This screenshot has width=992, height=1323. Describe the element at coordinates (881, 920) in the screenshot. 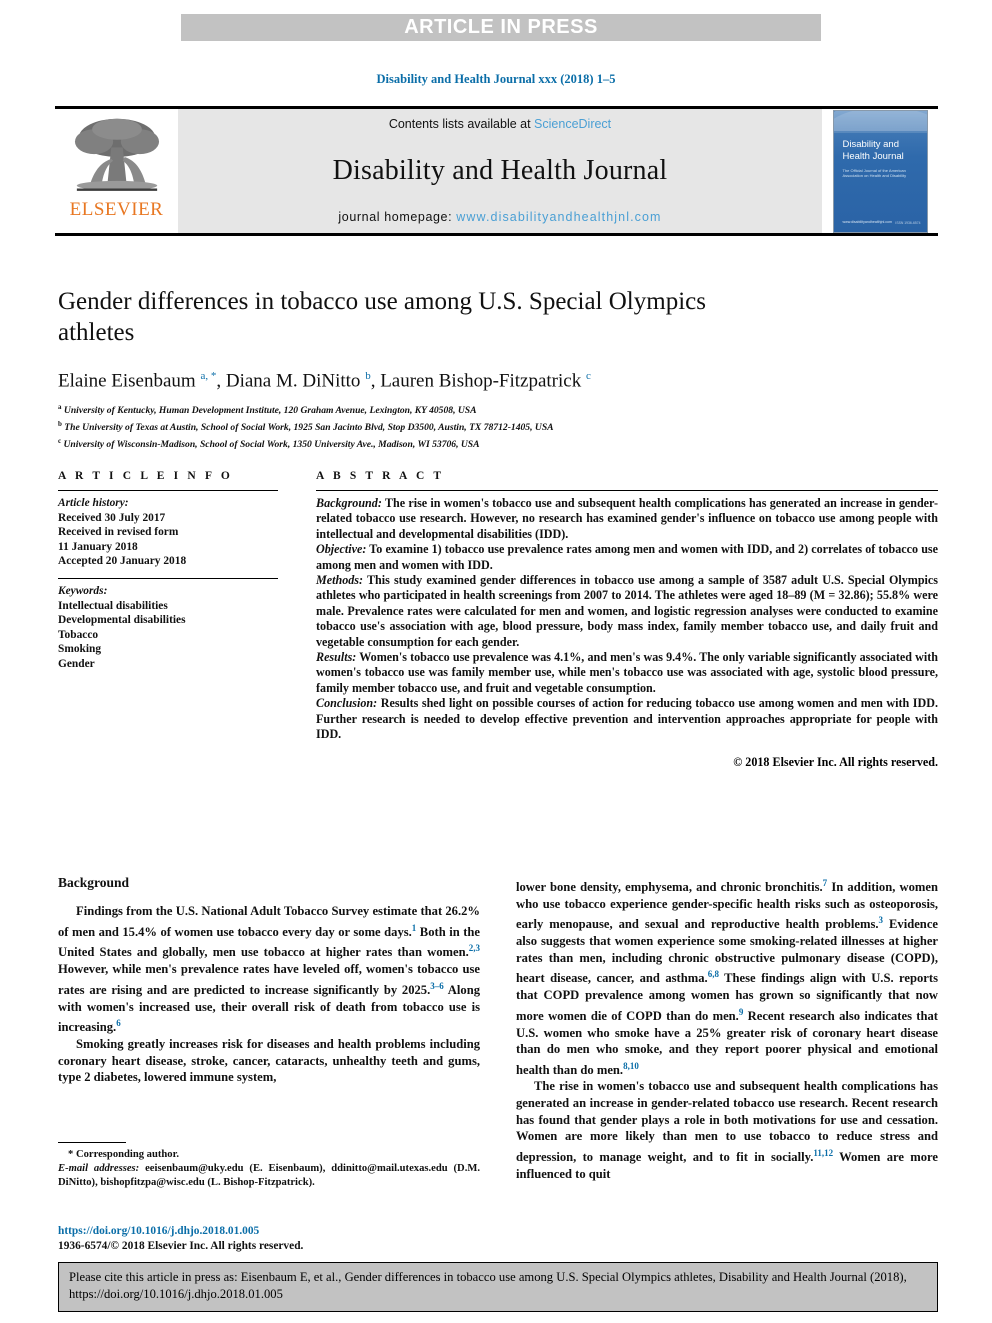

I see `reference-marker: 3` at that location.